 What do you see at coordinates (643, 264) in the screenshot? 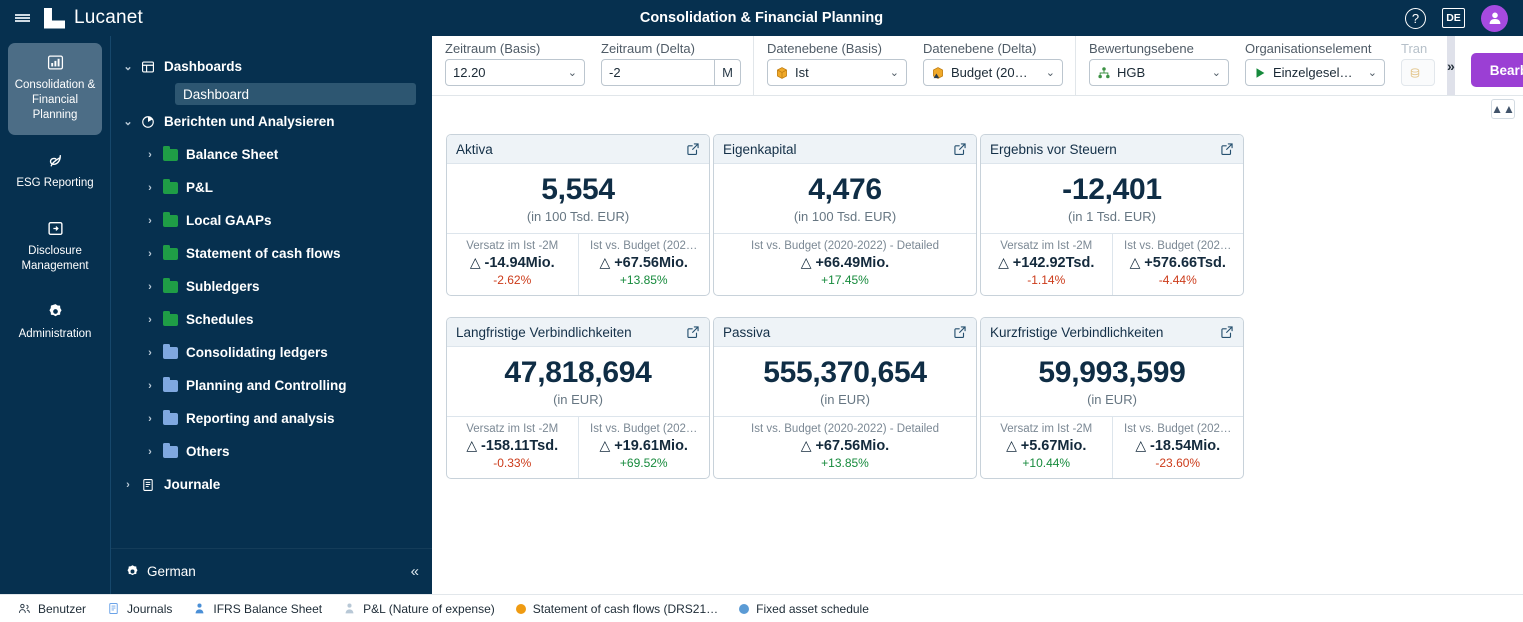
I see `kpi-comparison: Ist vs. Budget (202… △ +67.56Mio. +13.85%` at bounding box center [643, 264].